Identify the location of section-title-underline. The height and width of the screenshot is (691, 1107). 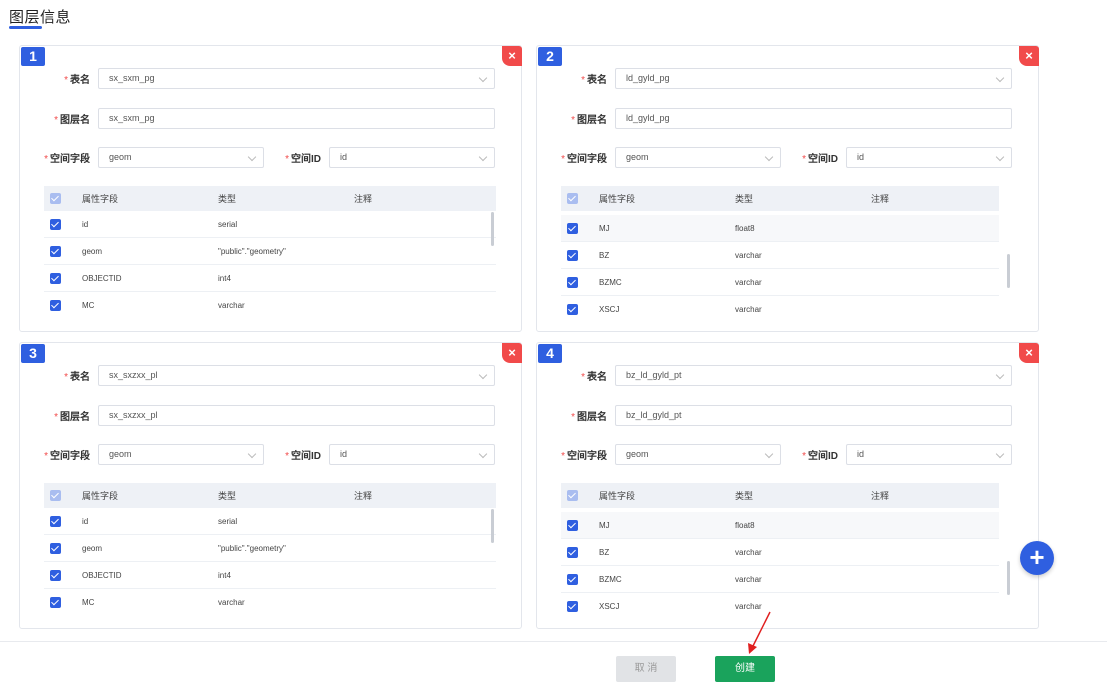
(25, 27).